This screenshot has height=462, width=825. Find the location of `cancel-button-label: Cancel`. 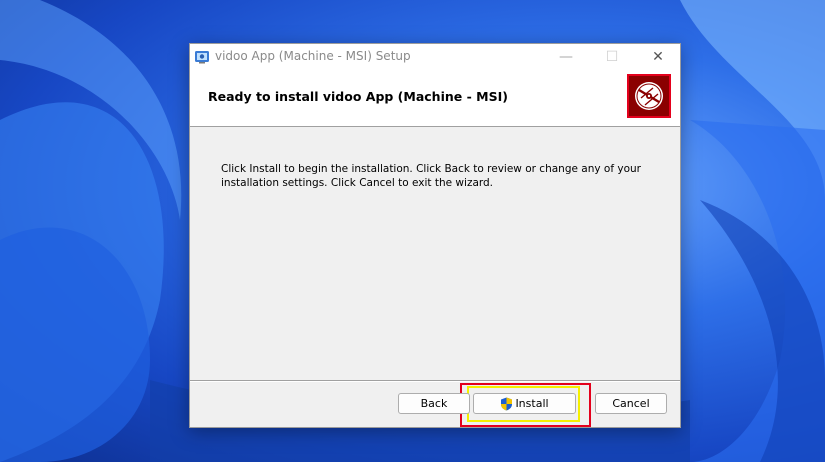

cancel-button-label: Cancel is located at coordinates (631, 403).